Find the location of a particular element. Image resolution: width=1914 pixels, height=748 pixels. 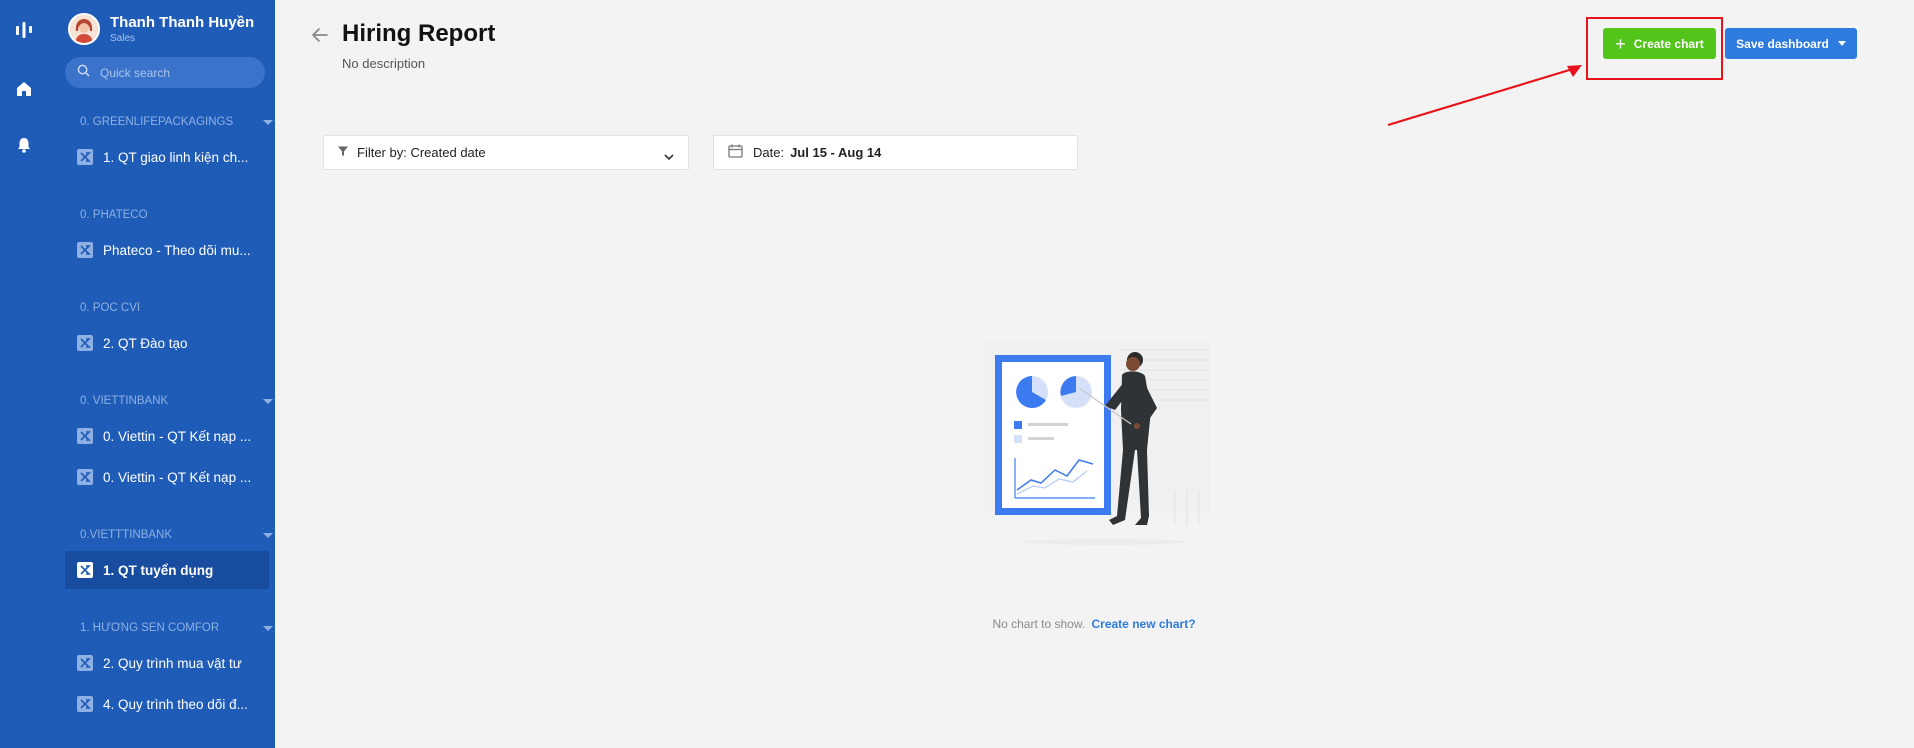

sidebar-item-label: 2. QT Đào tạo is located at coordinates (145, 343).